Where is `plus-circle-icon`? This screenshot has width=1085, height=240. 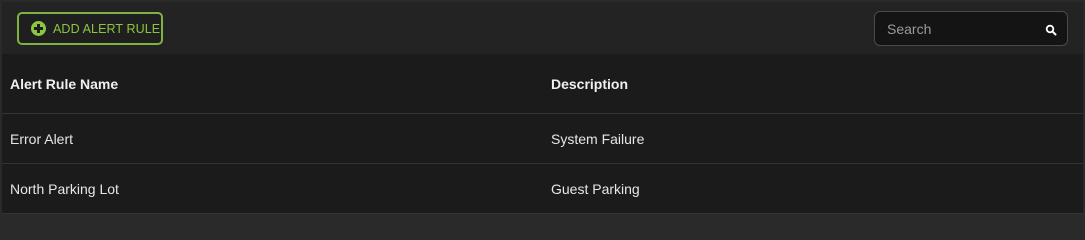
plus-circle-icon is located at coordinates (38, 28).